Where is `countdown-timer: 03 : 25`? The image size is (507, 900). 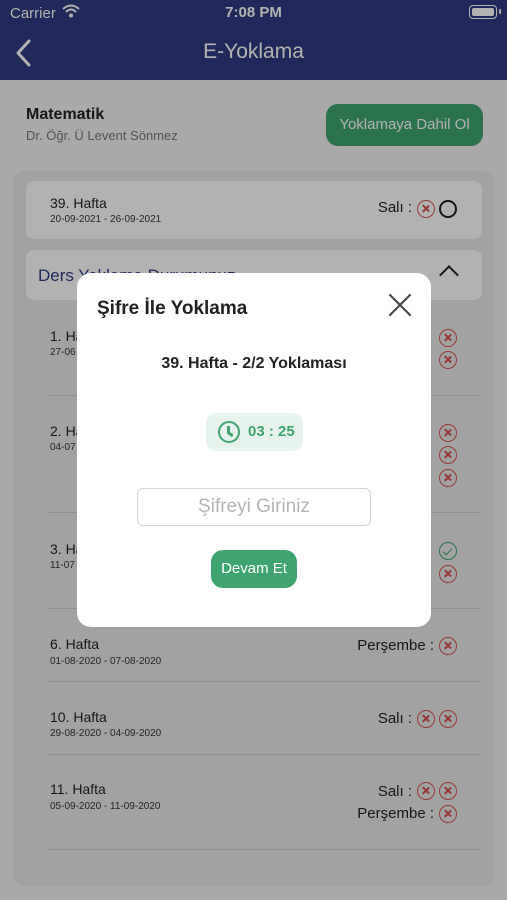 countdown-timer: 03 : 25 is located at coordinates (254, 432).